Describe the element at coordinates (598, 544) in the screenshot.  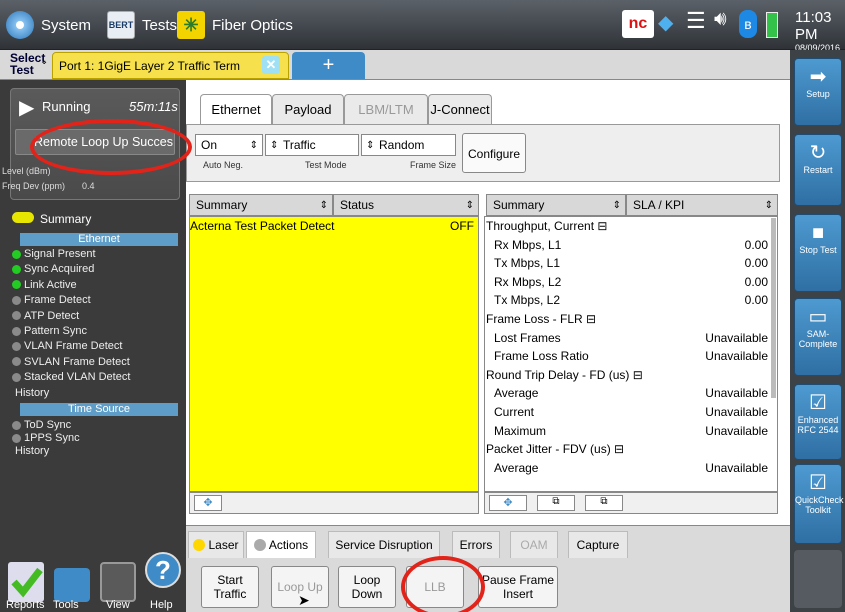
I see `tab-capture: Capture` at that location.